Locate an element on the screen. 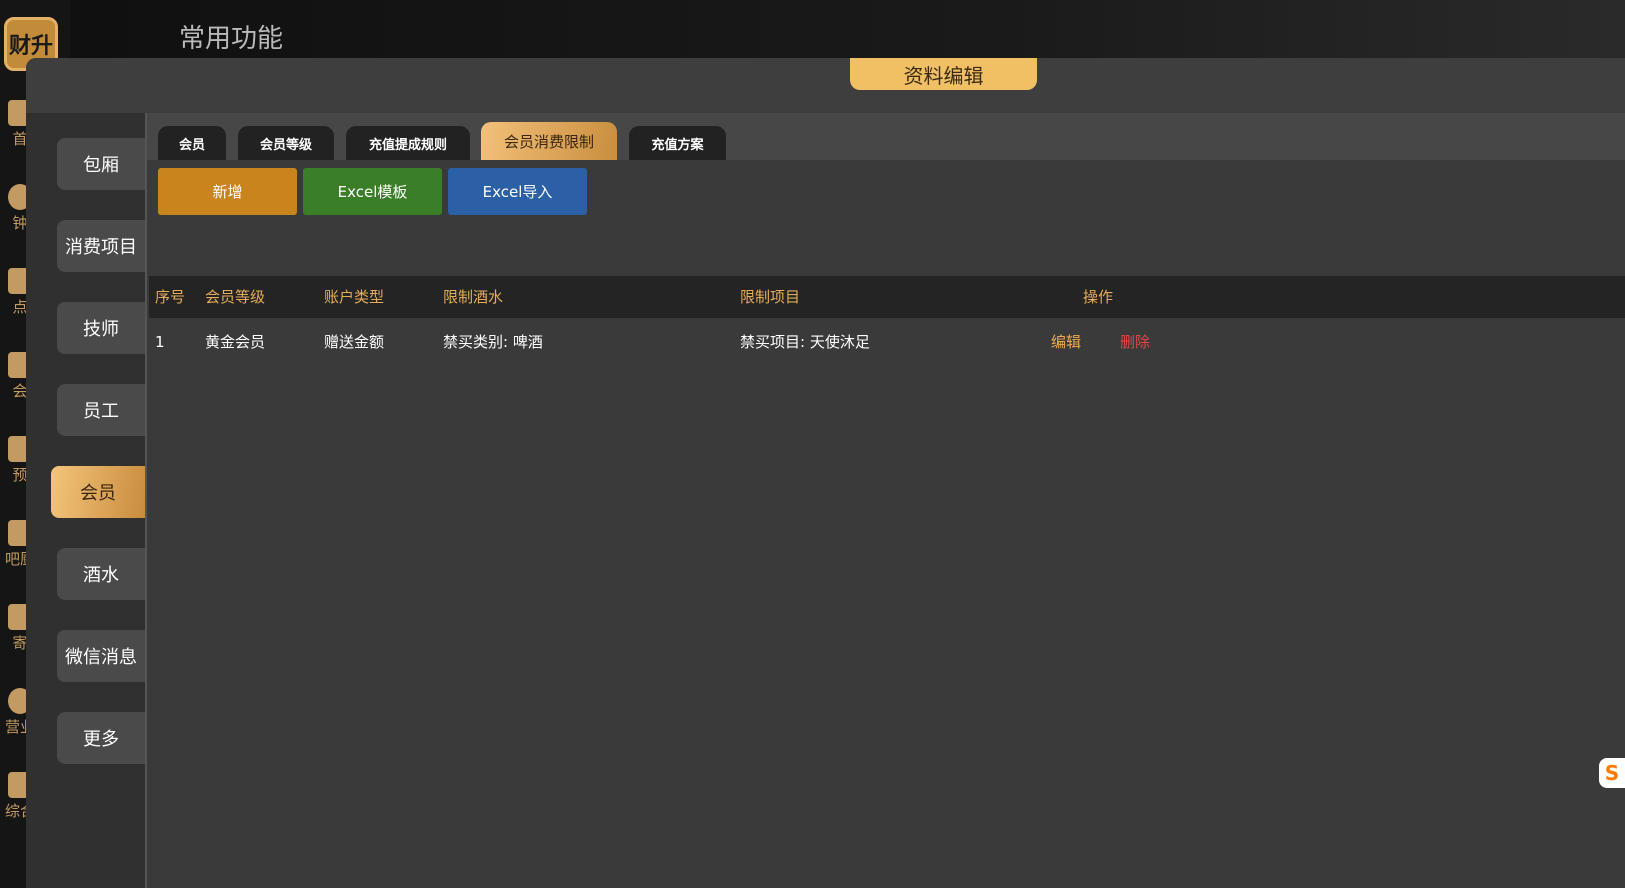  col-actions: 操作 is located at coordinates (1098, 297).